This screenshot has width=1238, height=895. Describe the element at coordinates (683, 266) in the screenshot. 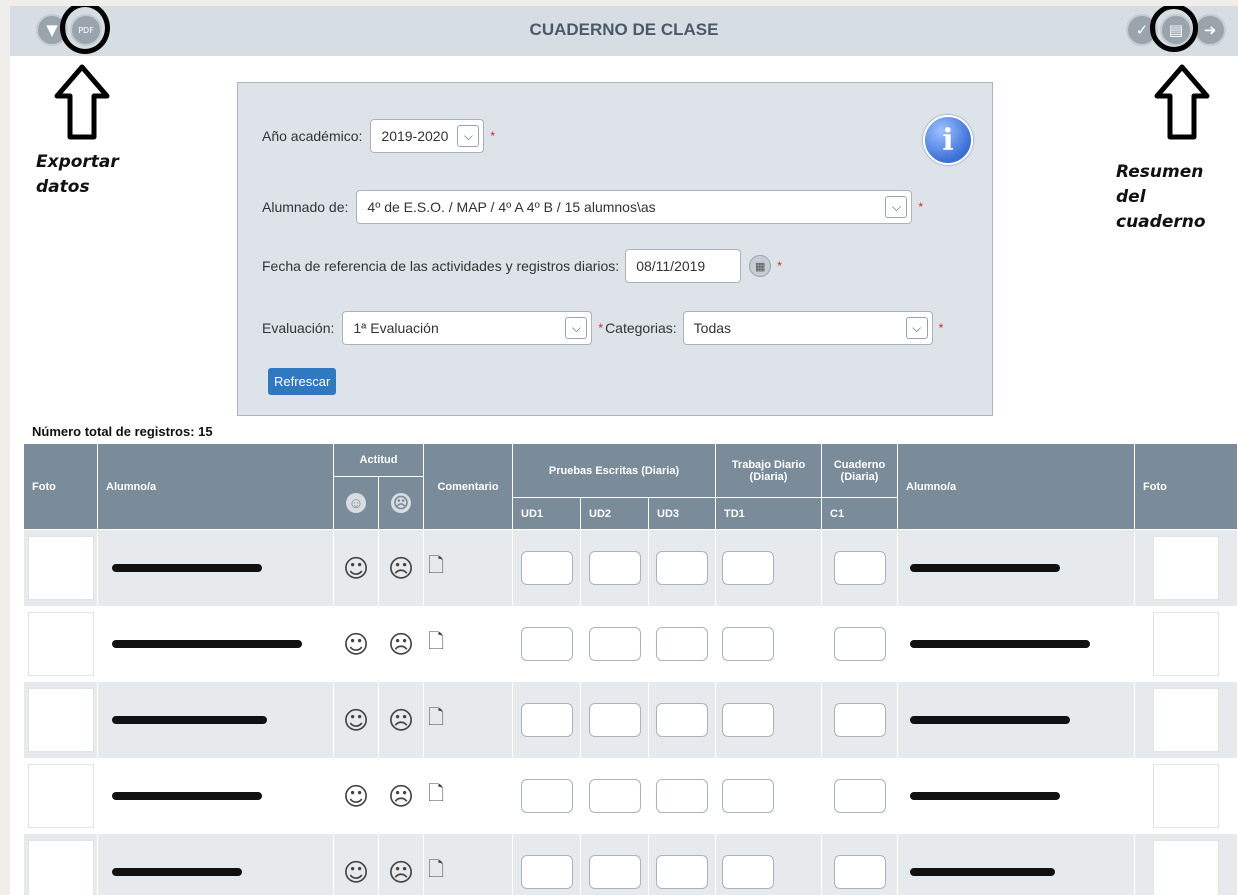

I see `date-input: 08/11/2019` at that location.